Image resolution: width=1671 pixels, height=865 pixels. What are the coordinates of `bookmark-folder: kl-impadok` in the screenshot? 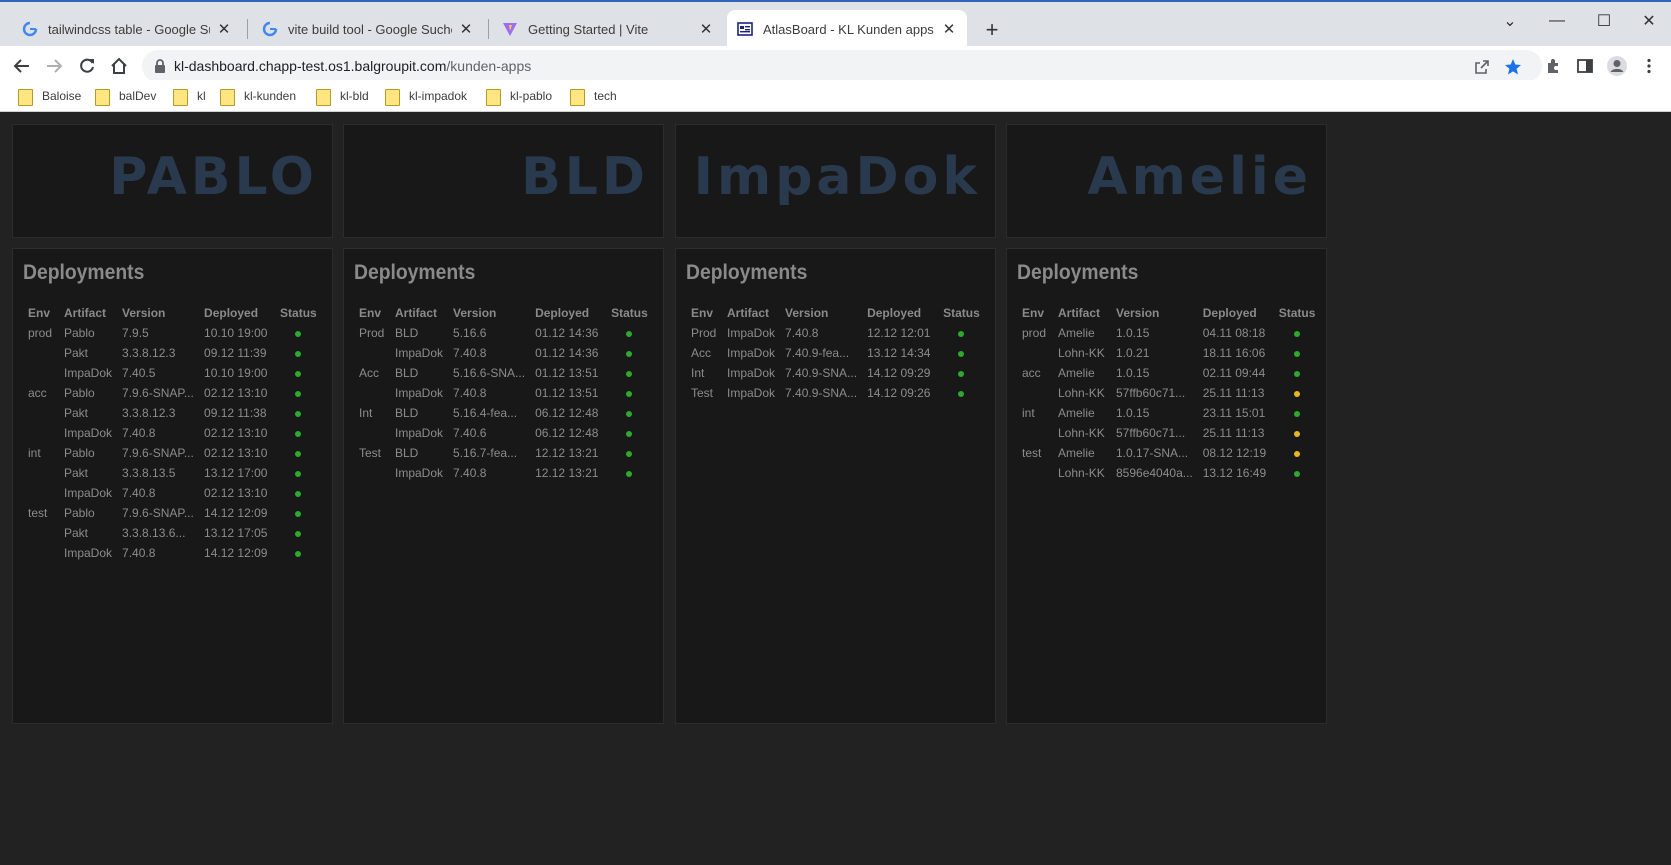 It's located at (426, 96).